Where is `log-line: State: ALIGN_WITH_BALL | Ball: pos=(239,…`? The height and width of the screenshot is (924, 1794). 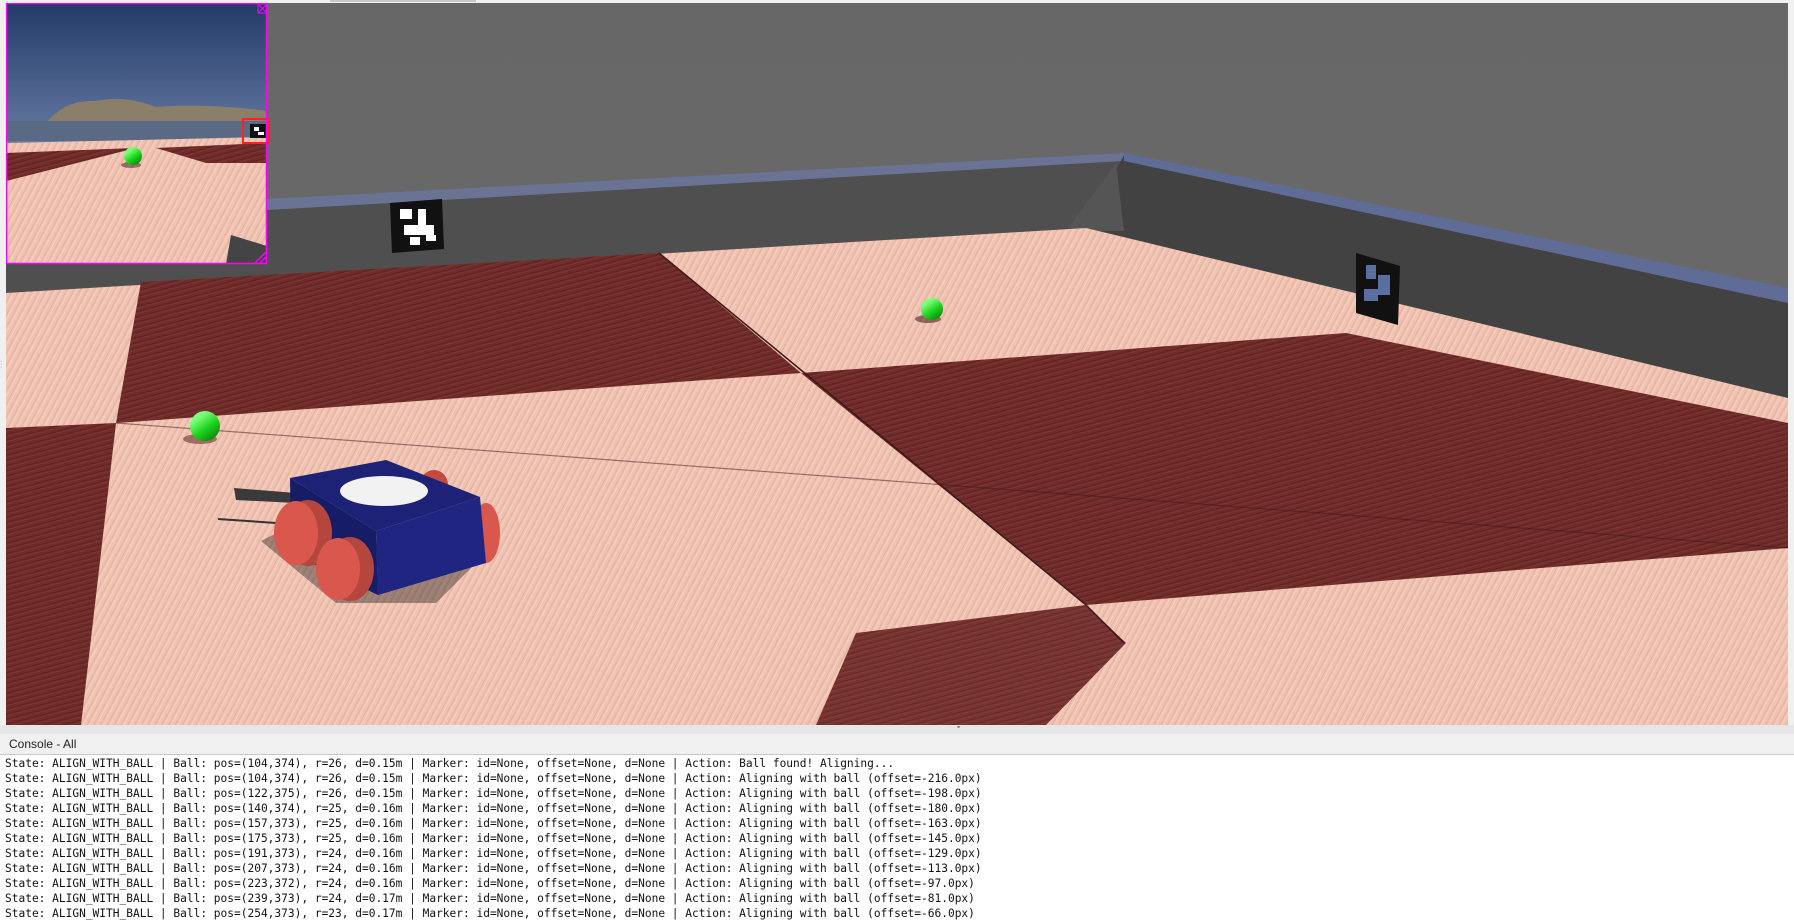 log-line: State: ALIGN_WITH_BALL | Ball: pos=(239,… is located at coordinates (490, 898).